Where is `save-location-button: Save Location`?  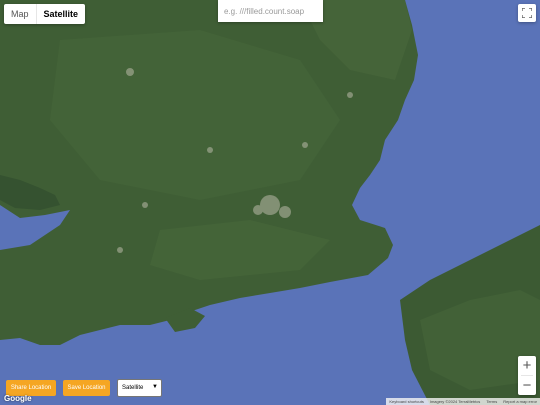
save-location-button: Save Location is located at coordinates (86, 388).